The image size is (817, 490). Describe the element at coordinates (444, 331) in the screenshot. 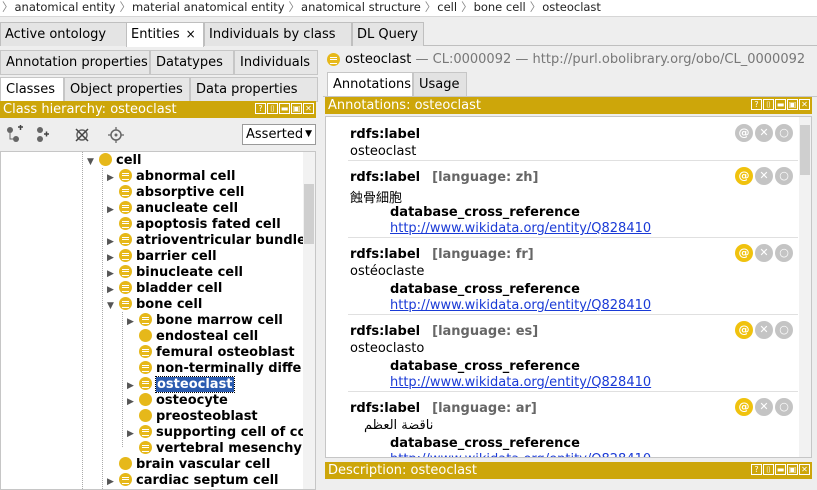

I see `annotation-property: rdfs:label [language: es]` at that location.